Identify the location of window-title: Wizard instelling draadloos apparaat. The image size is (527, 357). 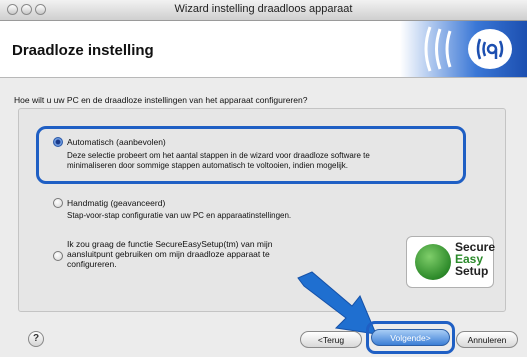
(263, 9).